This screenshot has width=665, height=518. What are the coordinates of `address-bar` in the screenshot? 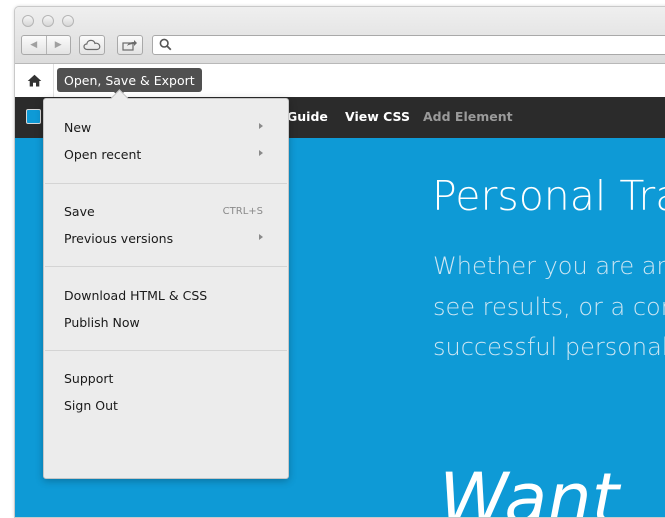 It's located at (408, 45).